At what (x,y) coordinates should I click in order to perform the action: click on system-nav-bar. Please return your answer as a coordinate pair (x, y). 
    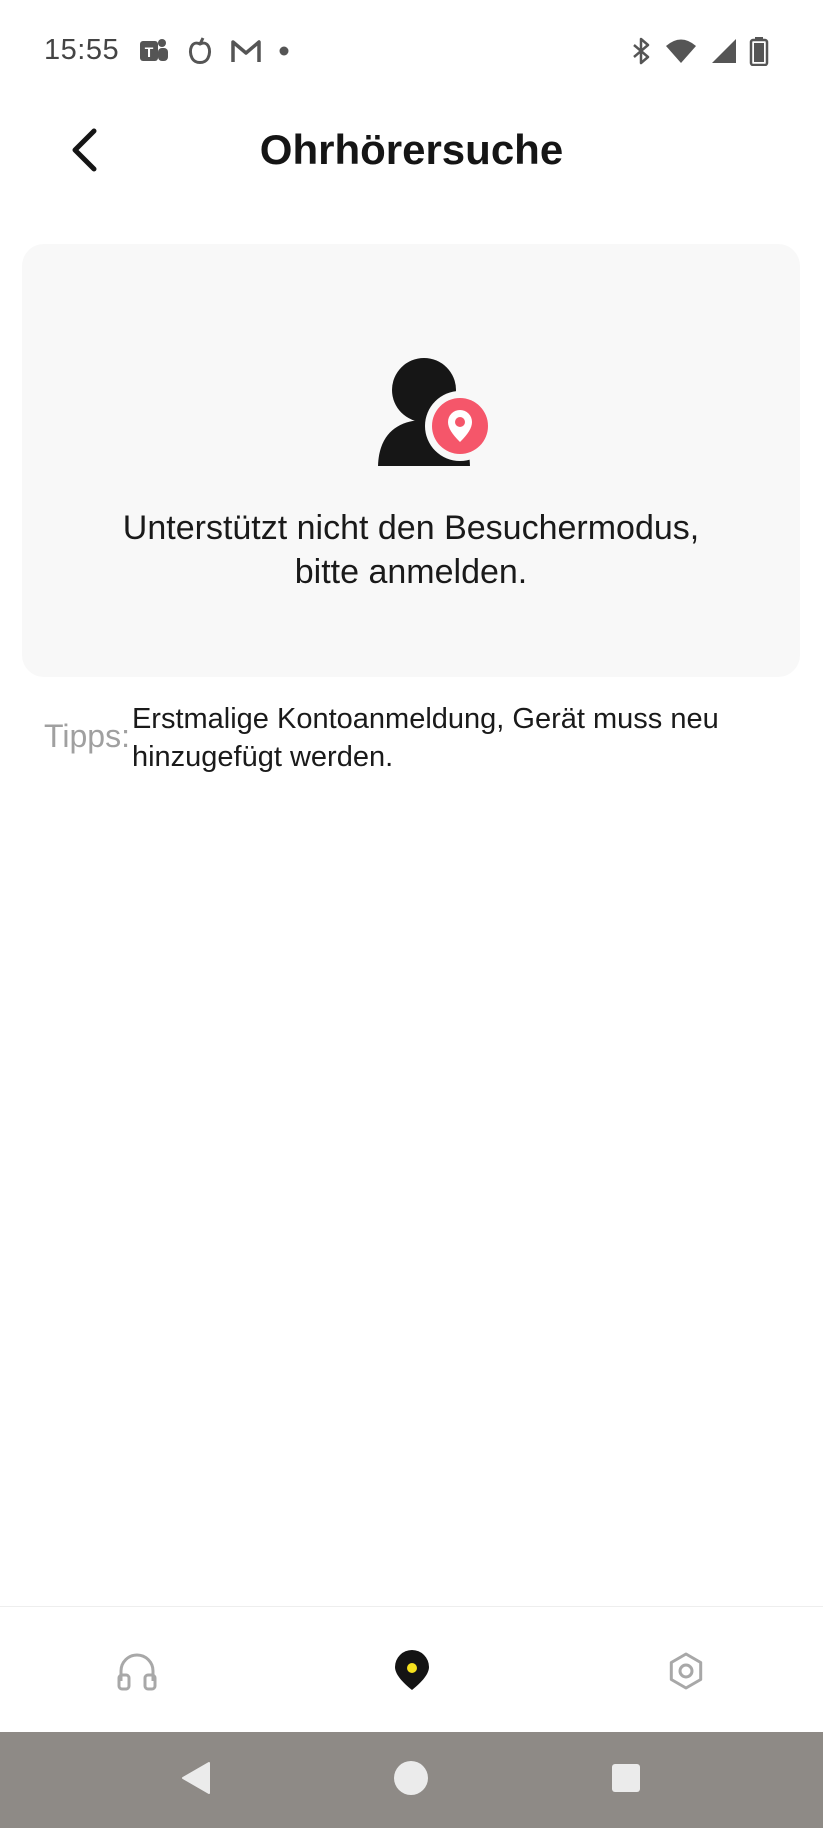
    Looking at the image, I should click on (411, 1780).